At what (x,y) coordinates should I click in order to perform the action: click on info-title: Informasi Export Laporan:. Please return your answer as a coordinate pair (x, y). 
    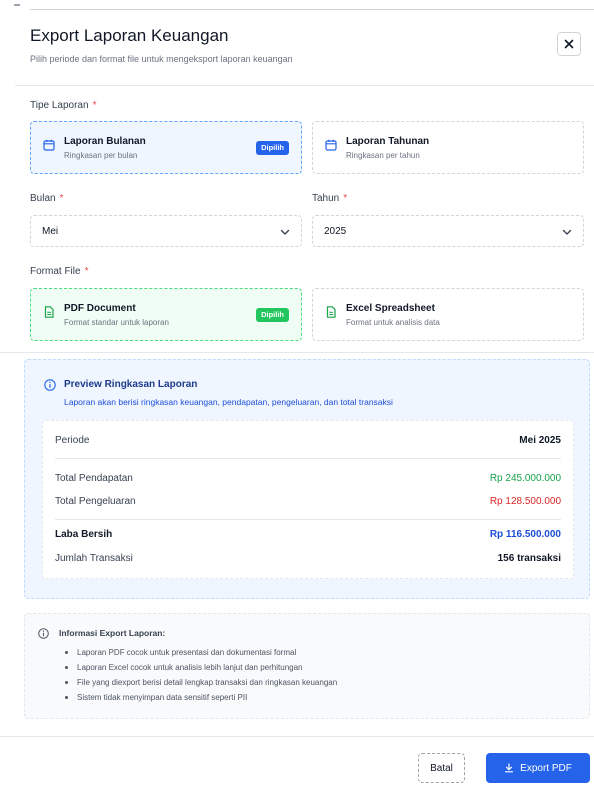
    Looking at the image, I should click on (112, 633).